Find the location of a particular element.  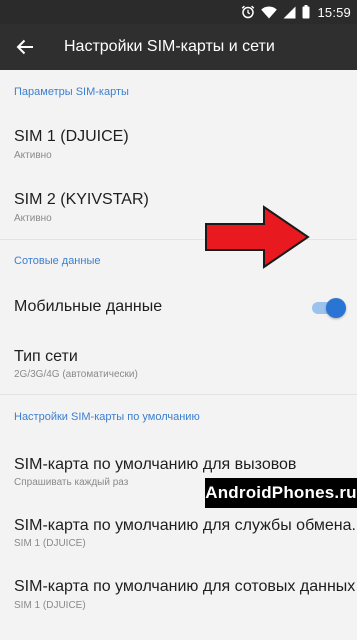

status-bar: 15:59 is located at coordinates (178, 12).